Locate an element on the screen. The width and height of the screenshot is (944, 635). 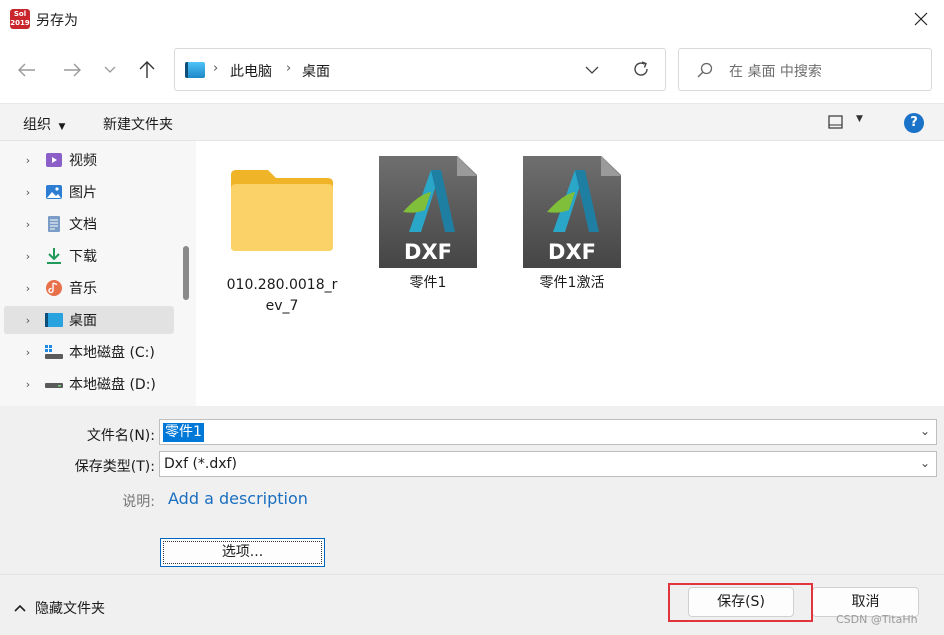
sidebar-item-drive-d: › 本地磁盘 (D:) is located at coordinates (89, 384).